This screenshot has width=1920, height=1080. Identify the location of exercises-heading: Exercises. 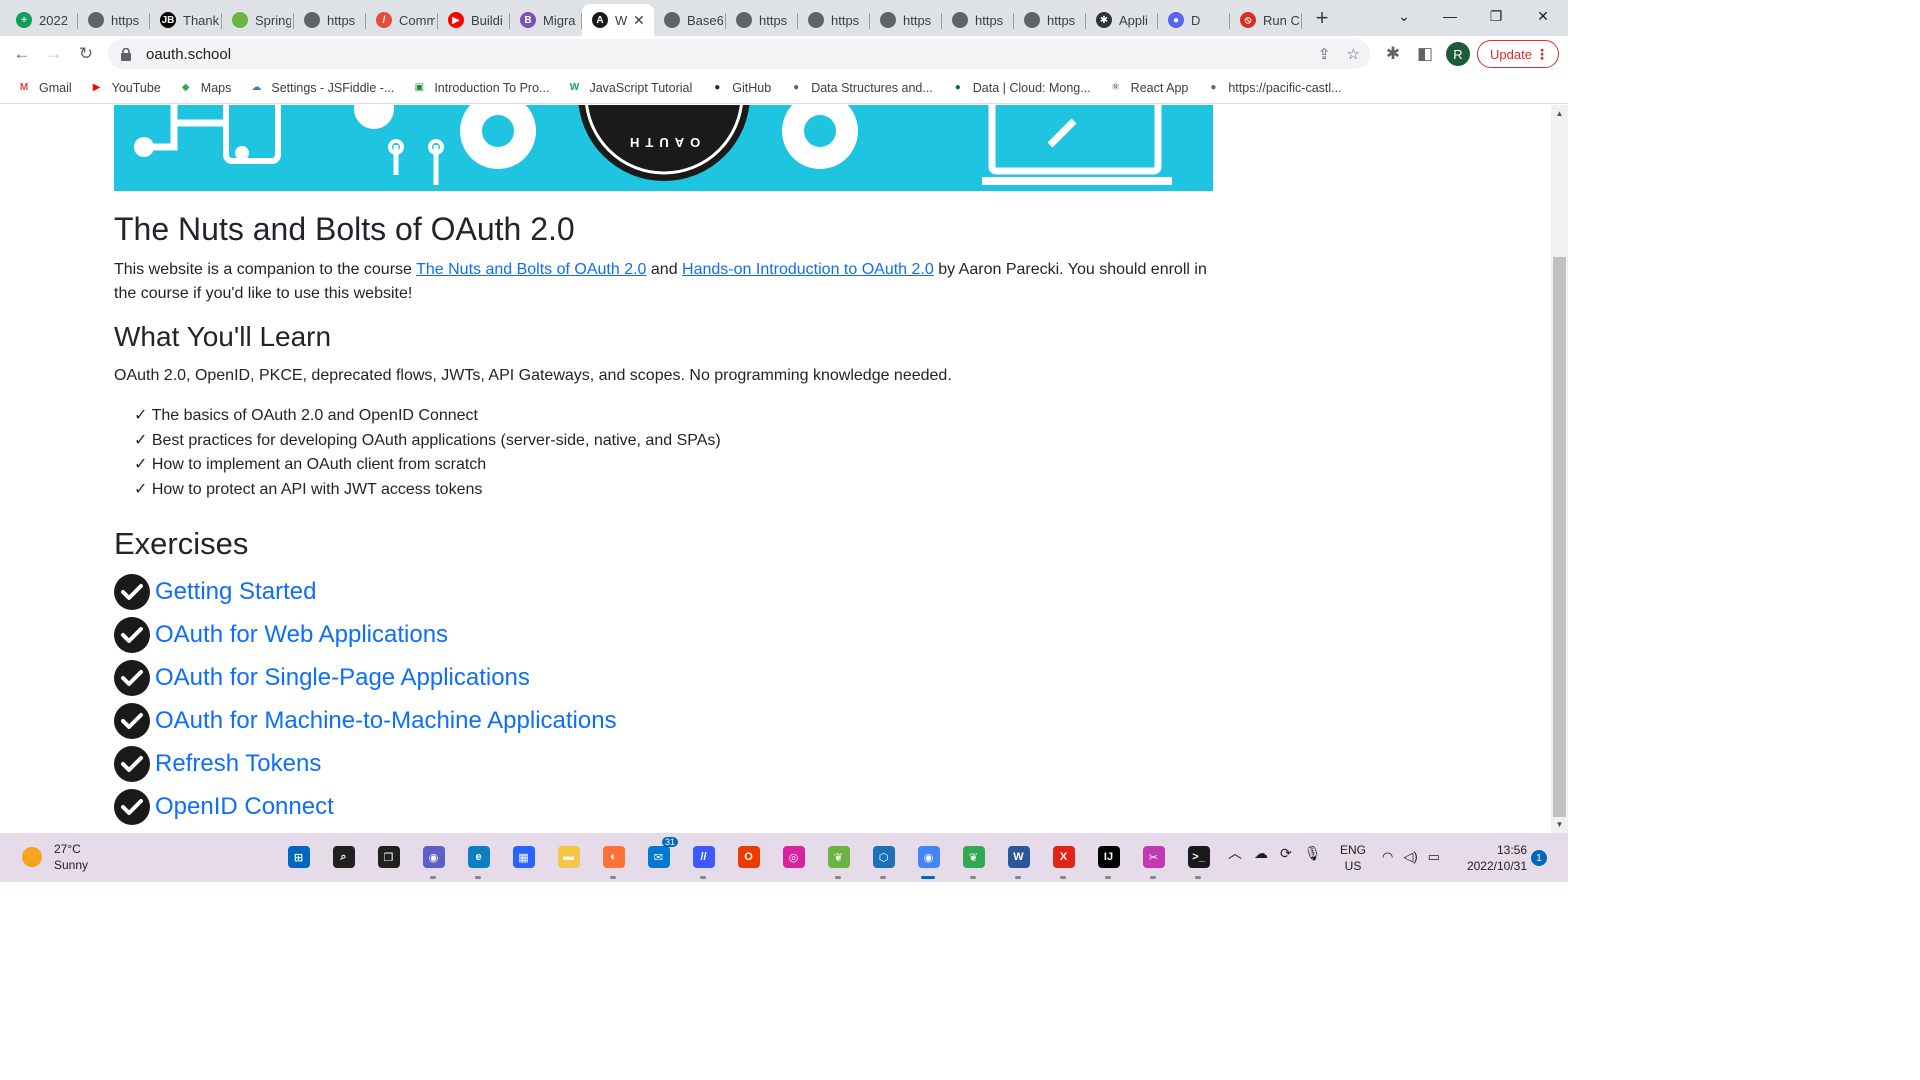
(181, 543).